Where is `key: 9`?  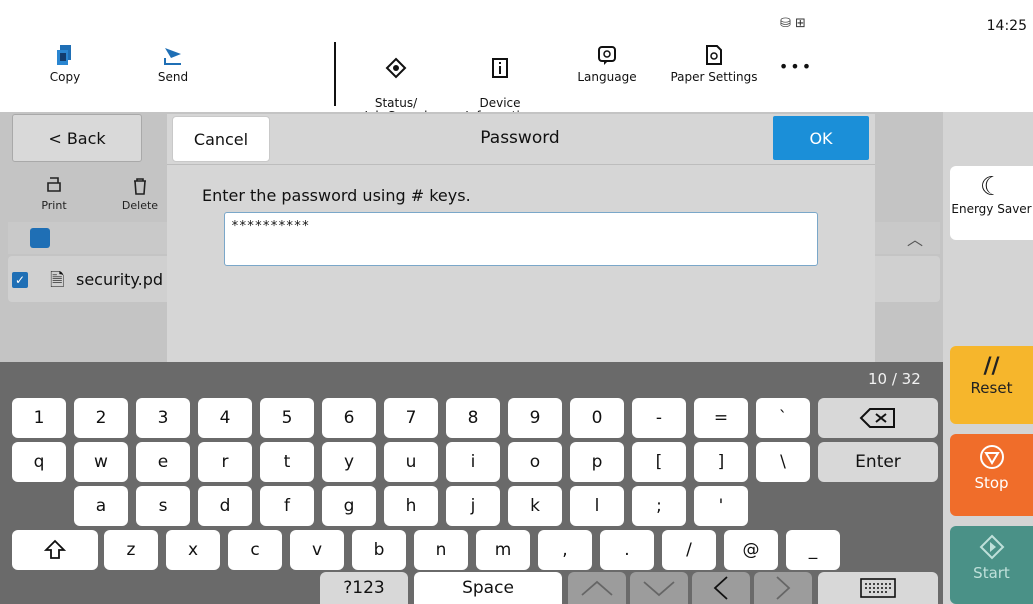 key: 9 is located at coordinates (535, 418).